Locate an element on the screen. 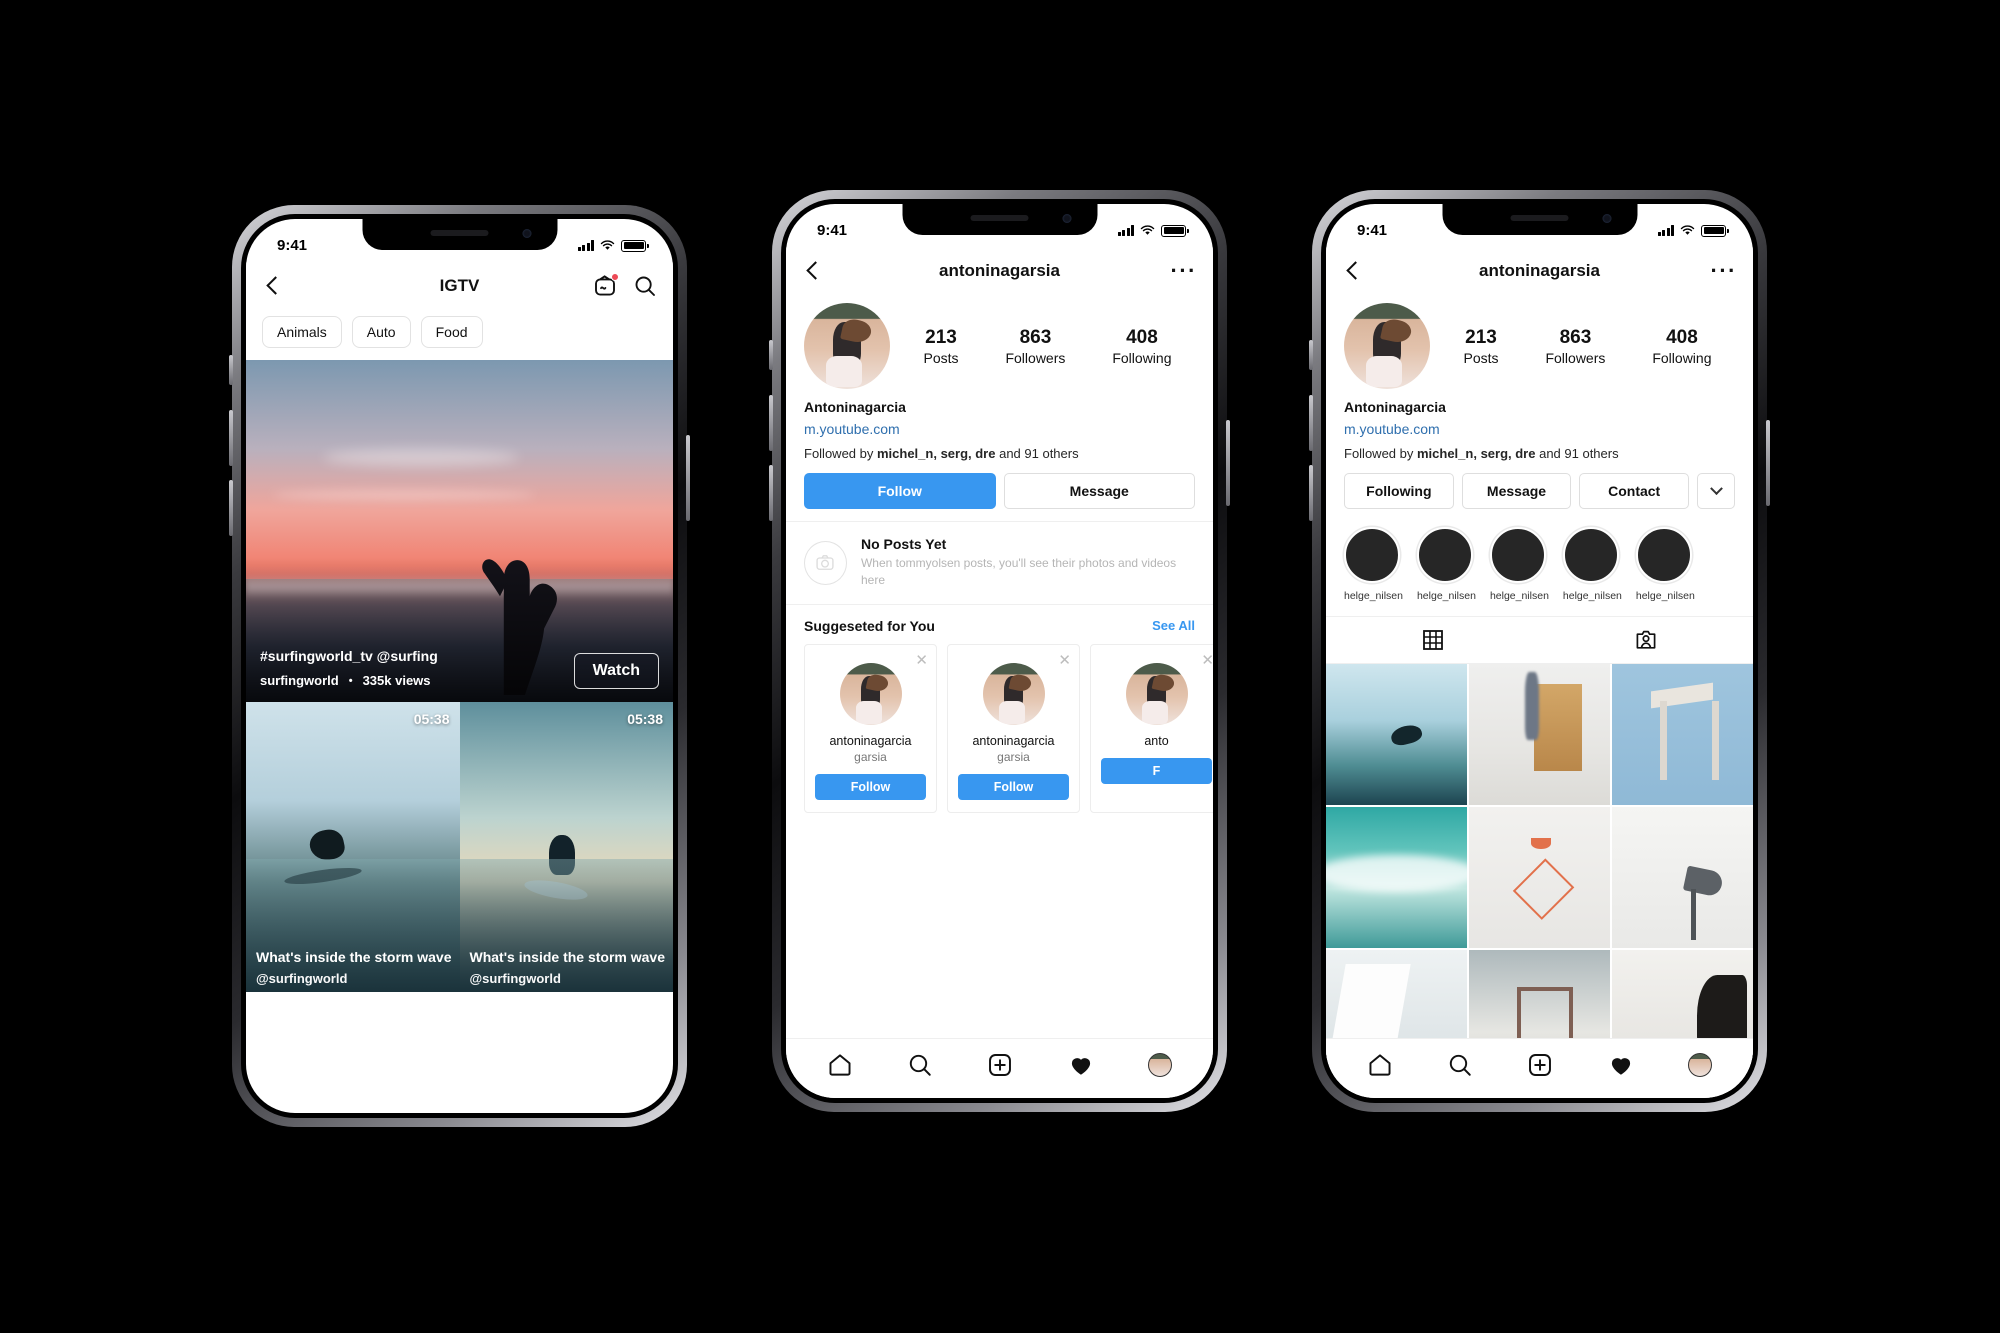 This screenshot has height=1333, width=2000. tagged-photos-icon is located at coordinates (1647, 640).